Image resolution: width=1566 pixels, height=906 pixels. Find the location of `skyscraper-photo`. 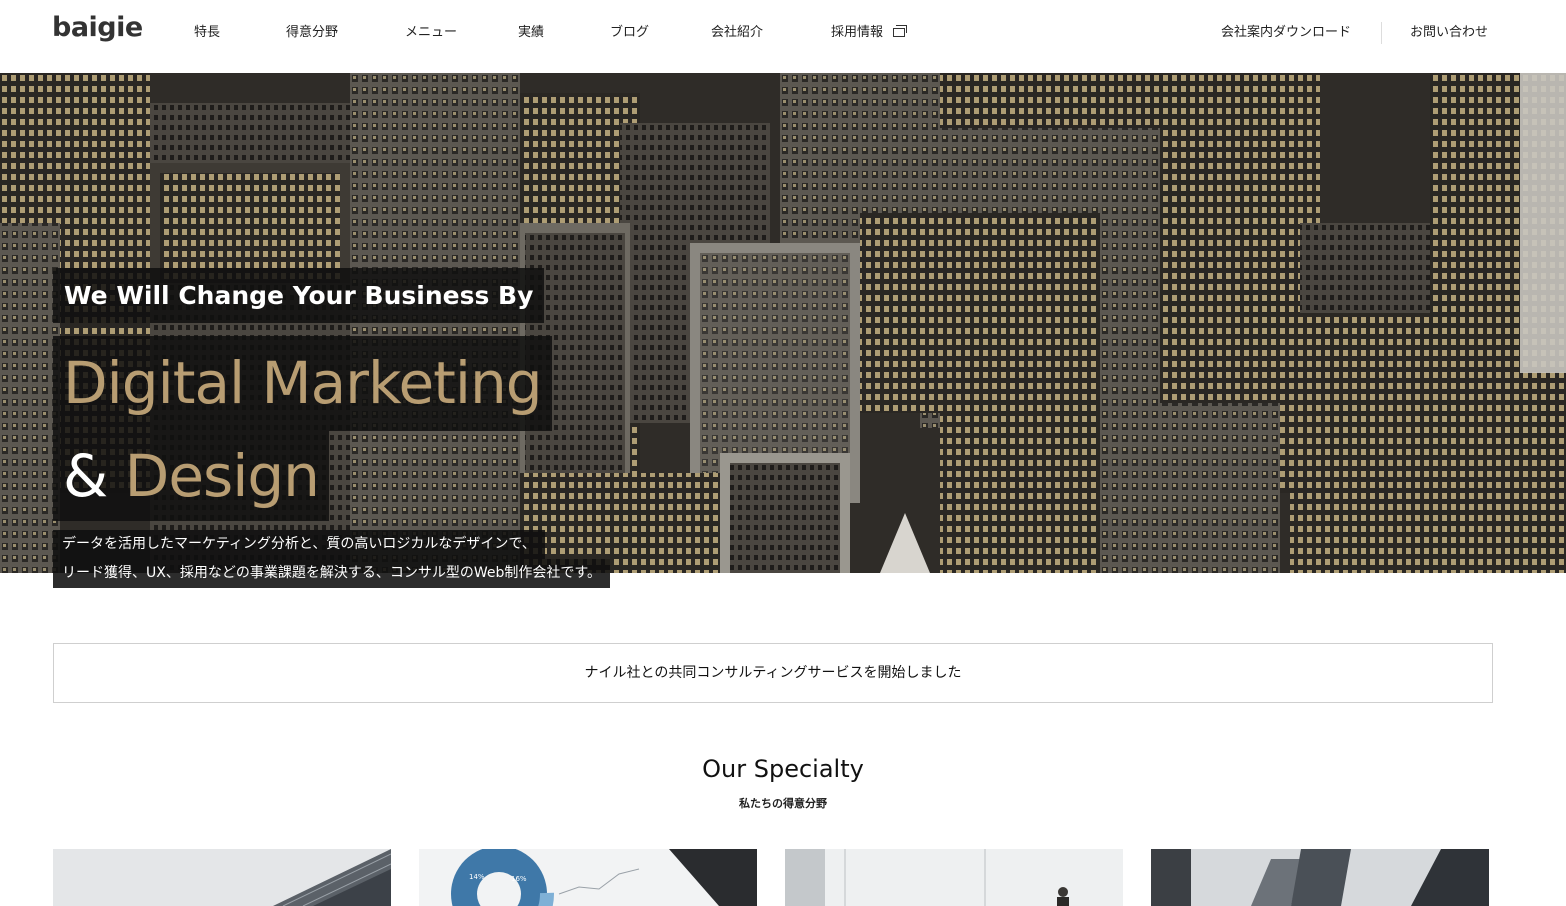

skyscraper-photo is located at coordinates (1320, 877).